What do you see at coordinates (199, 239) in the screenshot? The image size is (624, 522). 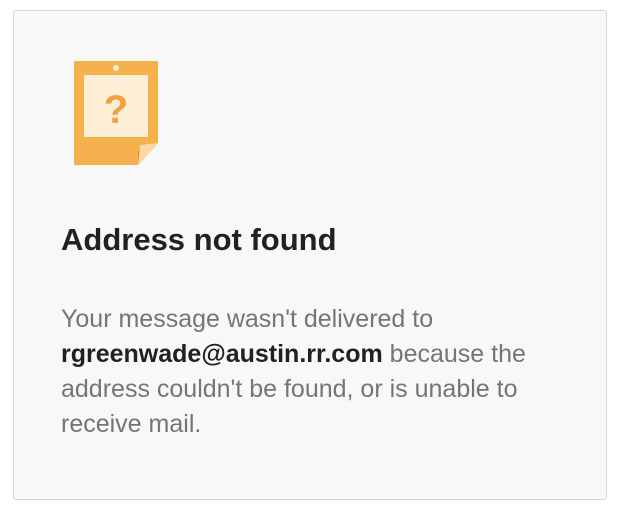 I see `page-title: Address not found` at bounding box center [199, 239].